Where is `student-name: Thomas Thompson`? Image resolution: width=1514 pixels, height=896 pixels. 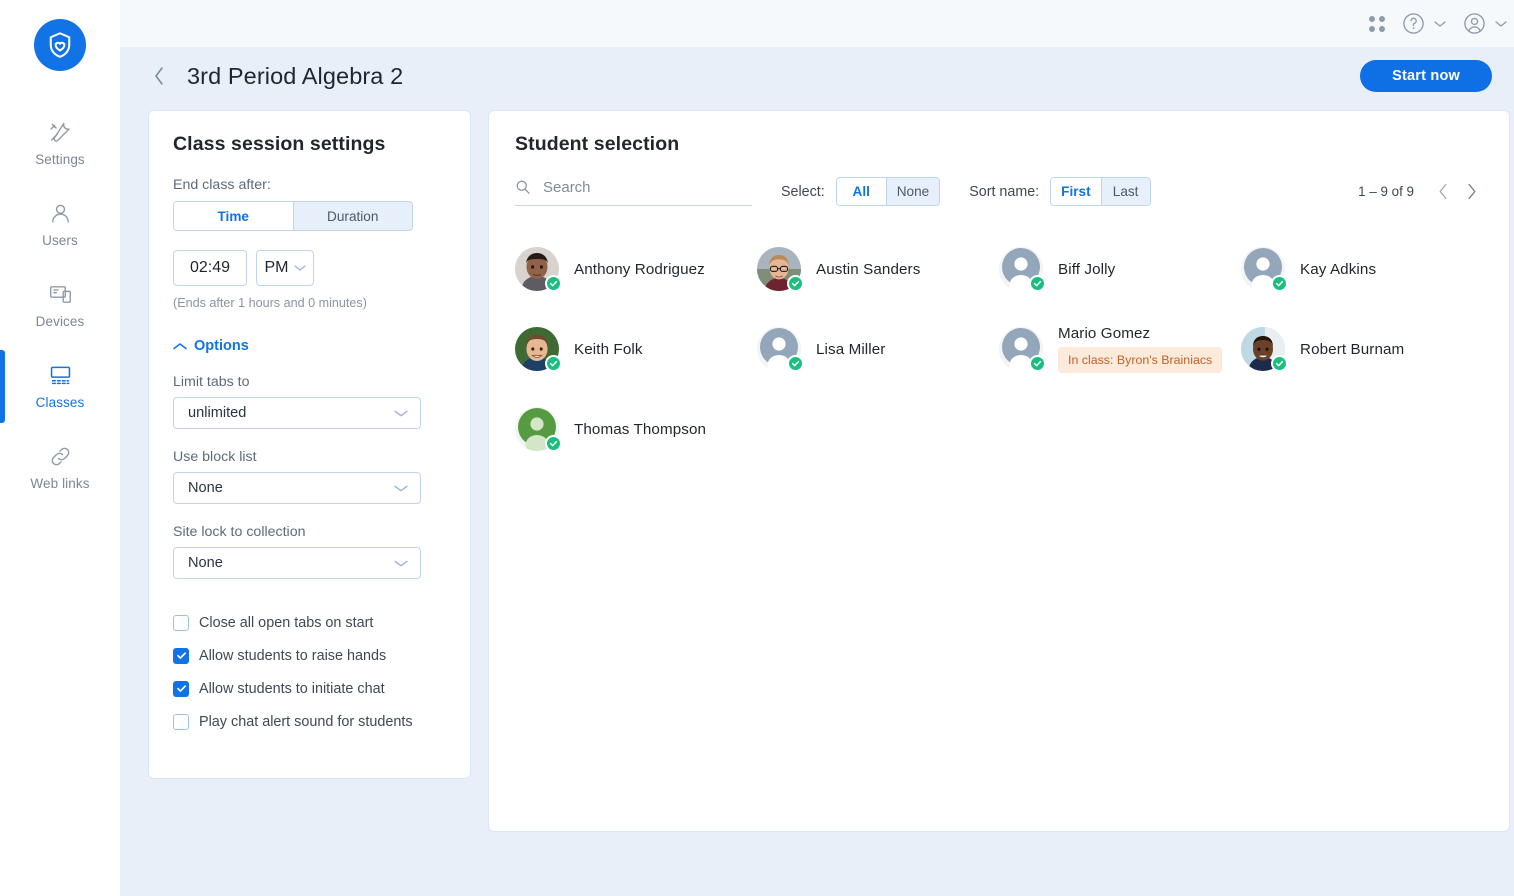
student-name: Thomas Thompson is located at coordinates (640, 429).